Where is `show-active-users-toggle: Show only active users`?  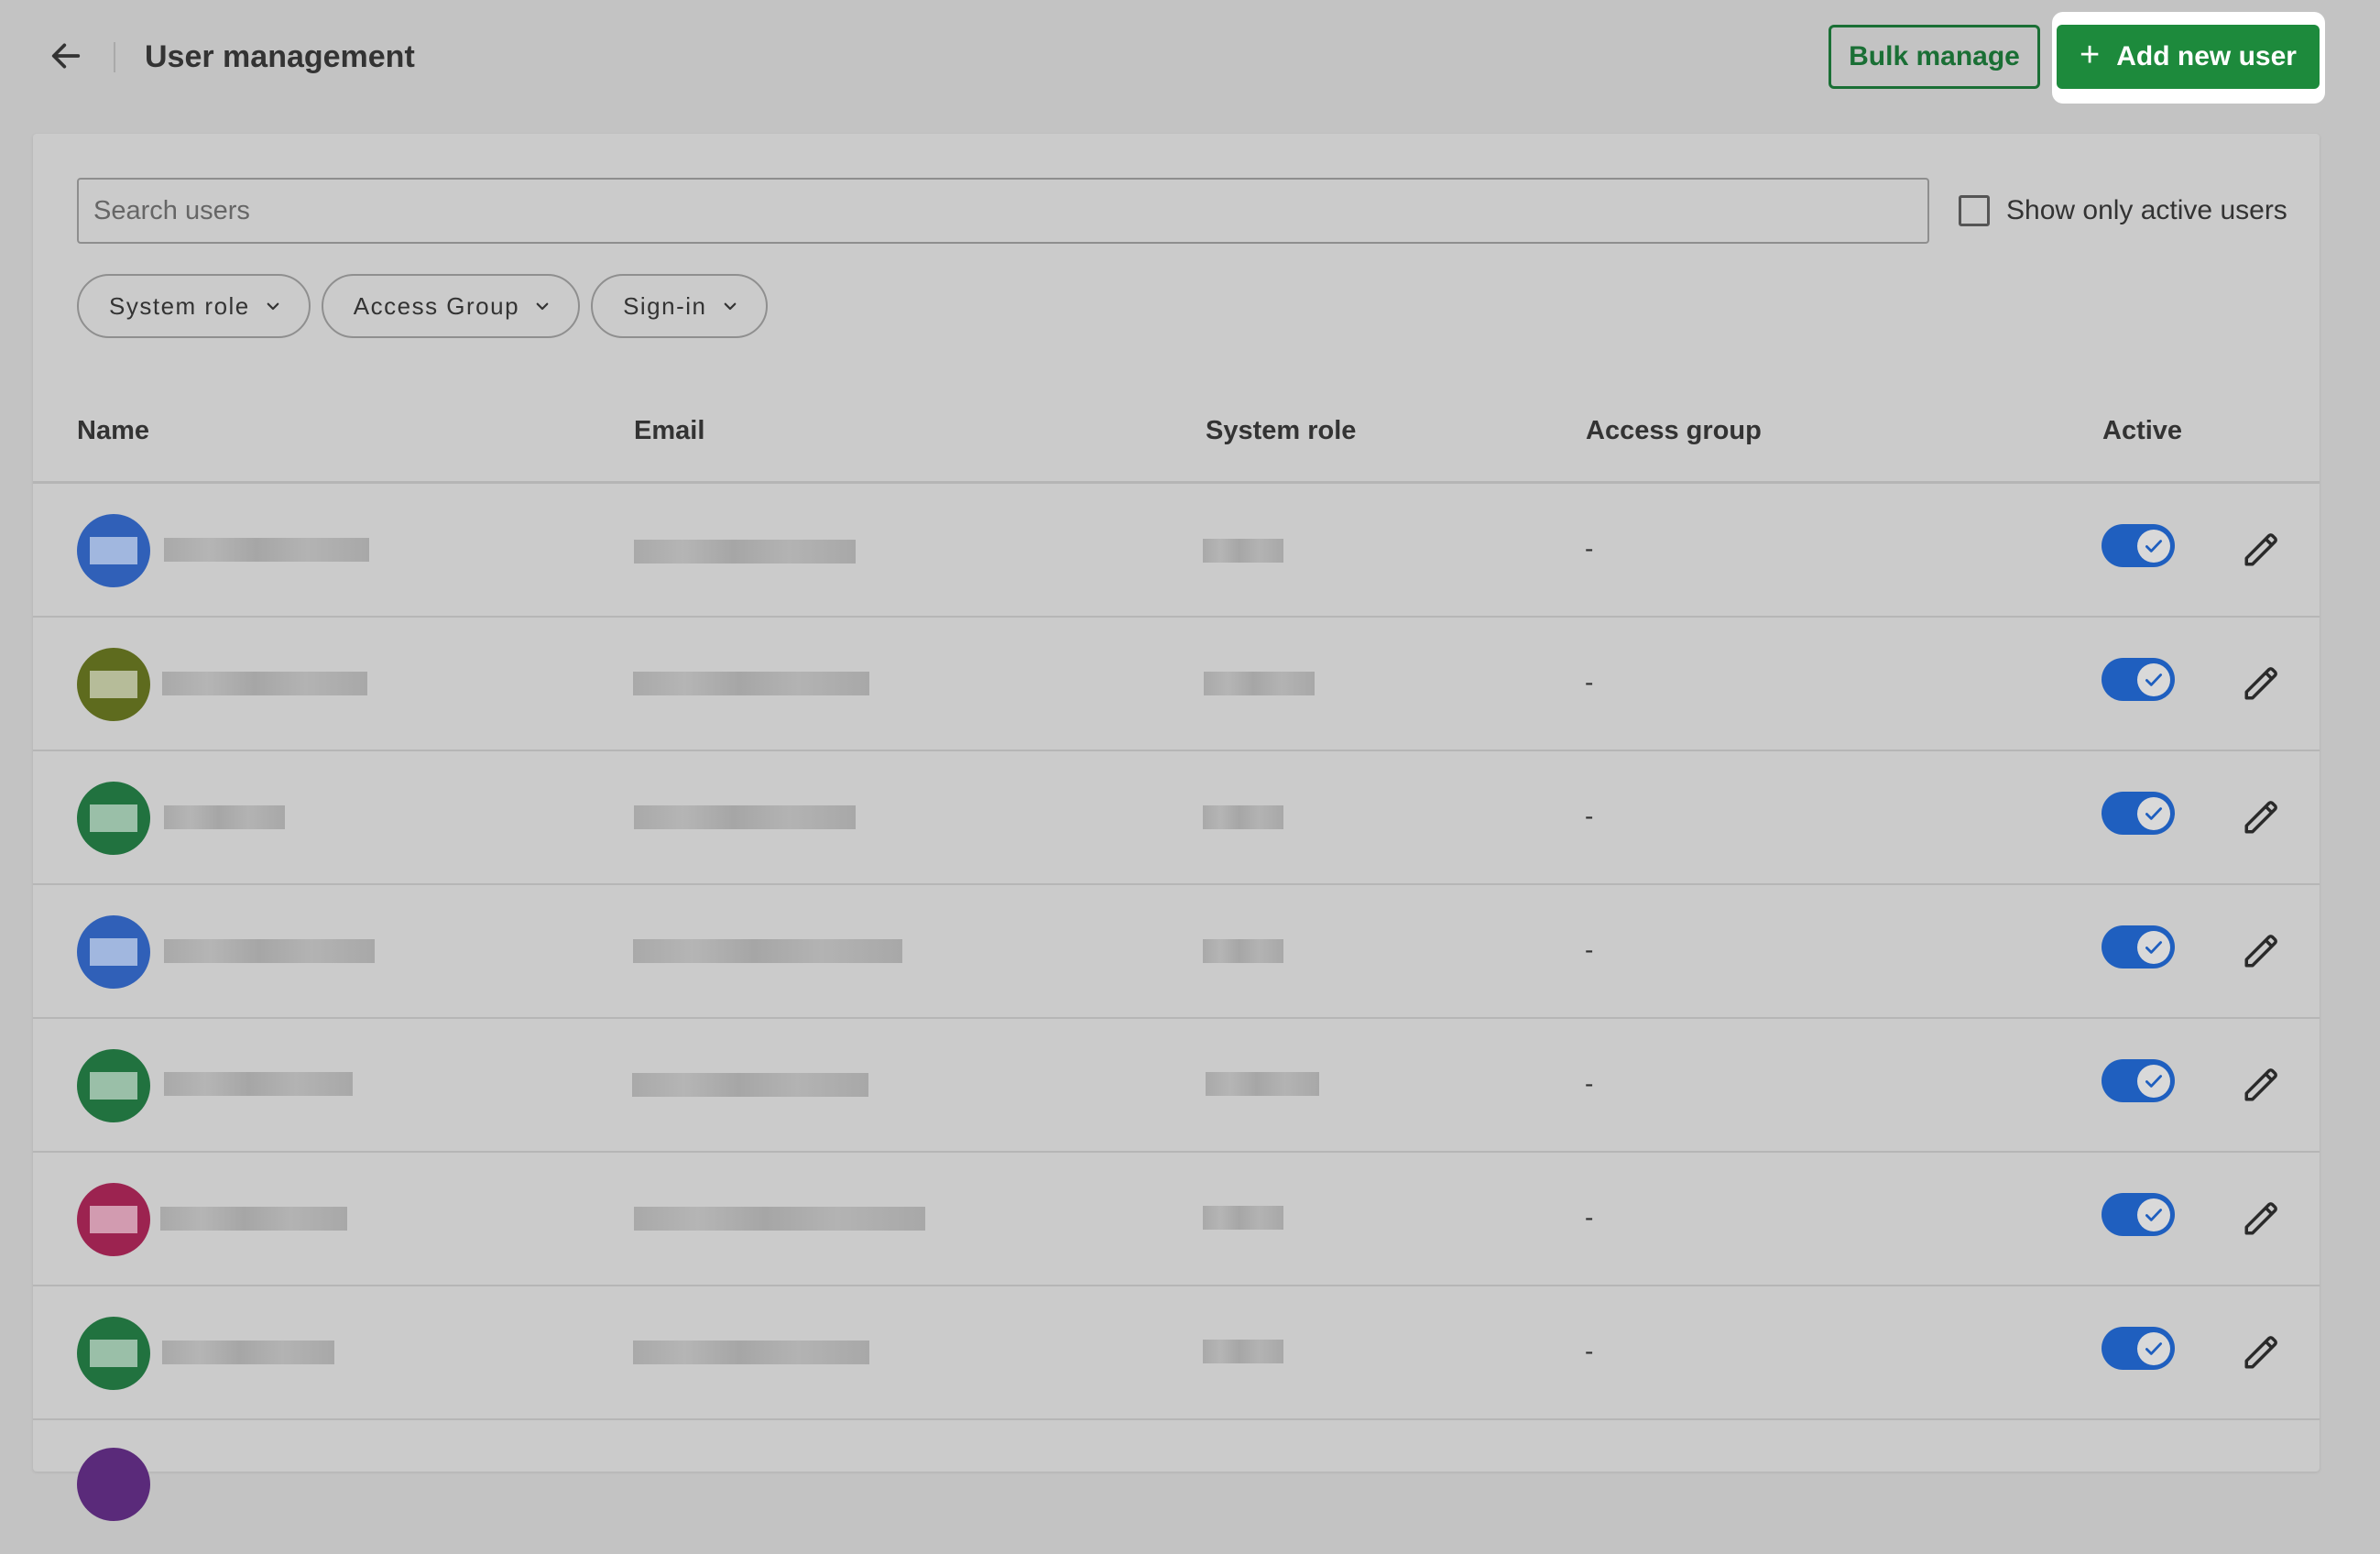 show-active-users-toggle: Show only active users is located at coordinates (2123, 210).